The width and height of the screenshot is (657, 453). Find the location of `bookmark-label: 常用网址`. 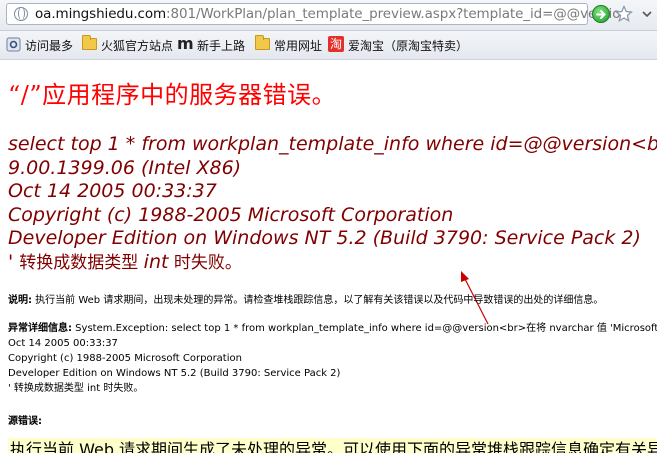

bookmark-label: 常用网址 is located at coordinates (298, 46).